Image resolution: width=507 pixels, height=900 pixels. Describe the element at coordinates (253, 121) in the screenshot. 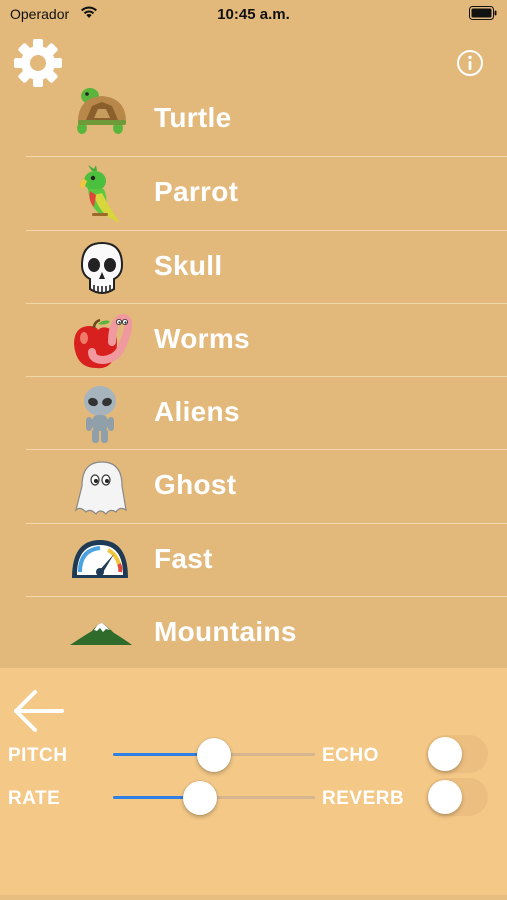

I see `list-item-turtle: Turtle` at that location.